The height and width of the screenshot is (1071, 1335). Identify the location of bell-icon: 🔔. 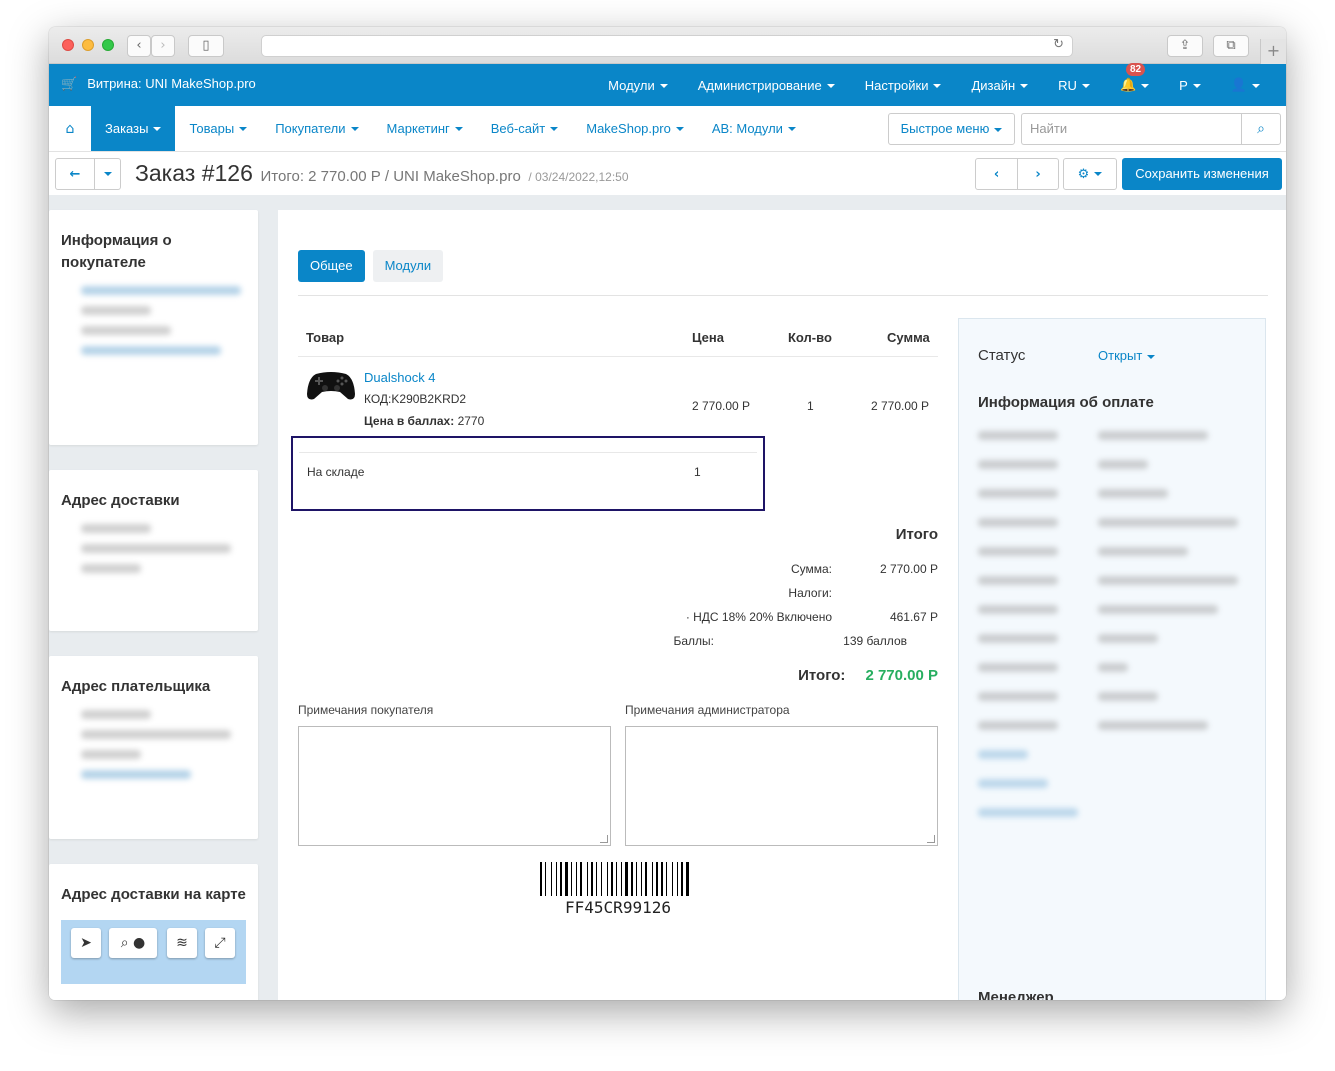
(1128, 85).